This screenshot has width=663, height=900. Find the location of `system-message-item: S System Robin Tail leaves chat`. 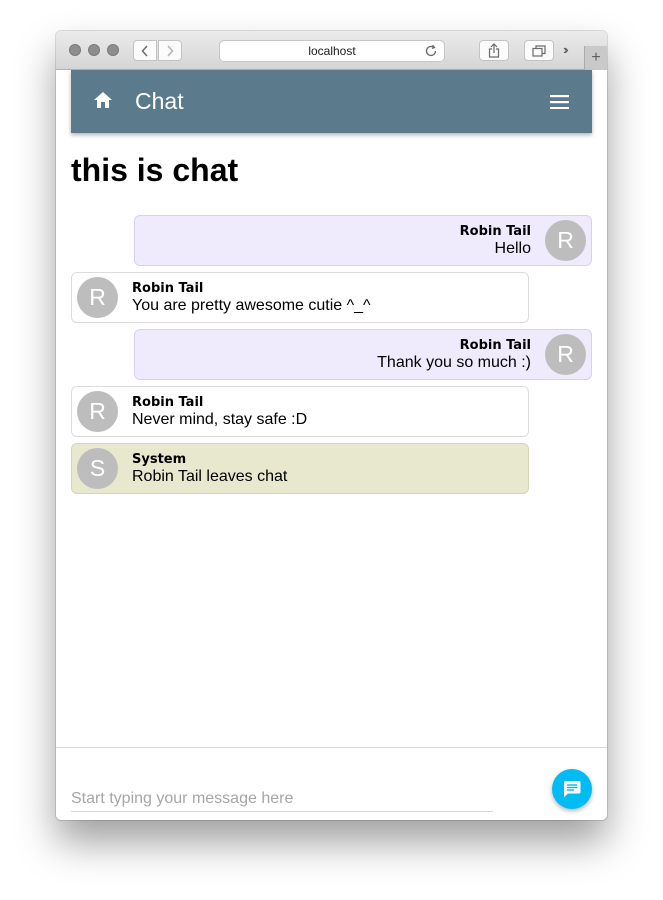

system-message-item: S System Robin Tail leaves chat is located at coordinates (300, 468).